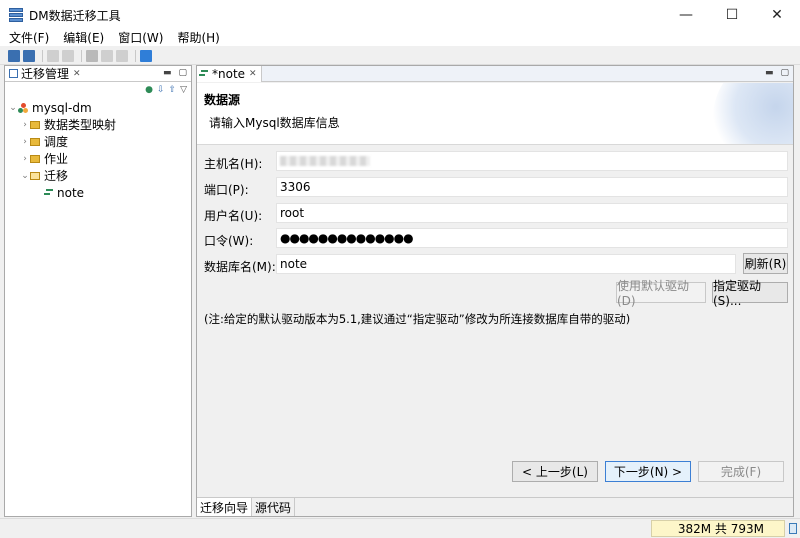  What do you see at coordinates (56, 142) in the screenshot?
I see `tree-item-label: 调度` at bounding box center [56, 142].